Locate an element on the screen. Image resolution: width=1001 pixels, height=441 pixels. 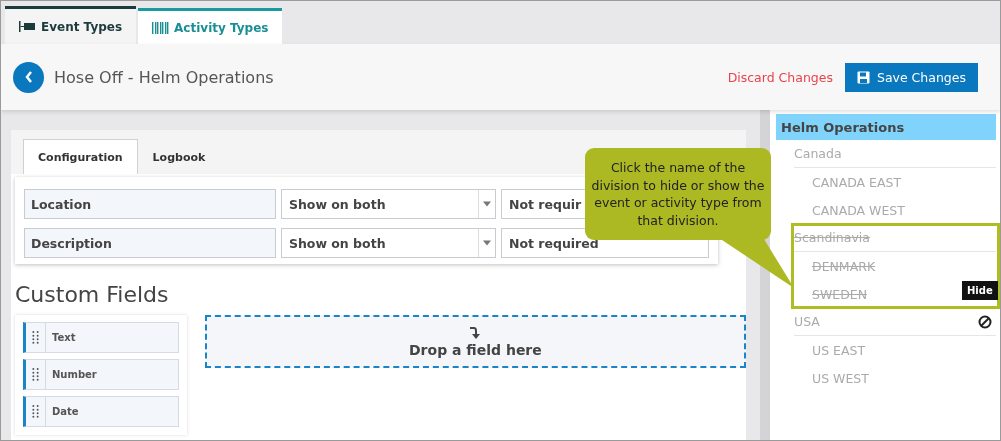
save-changes-button: Save Changes is located at coordinates (911, 77).